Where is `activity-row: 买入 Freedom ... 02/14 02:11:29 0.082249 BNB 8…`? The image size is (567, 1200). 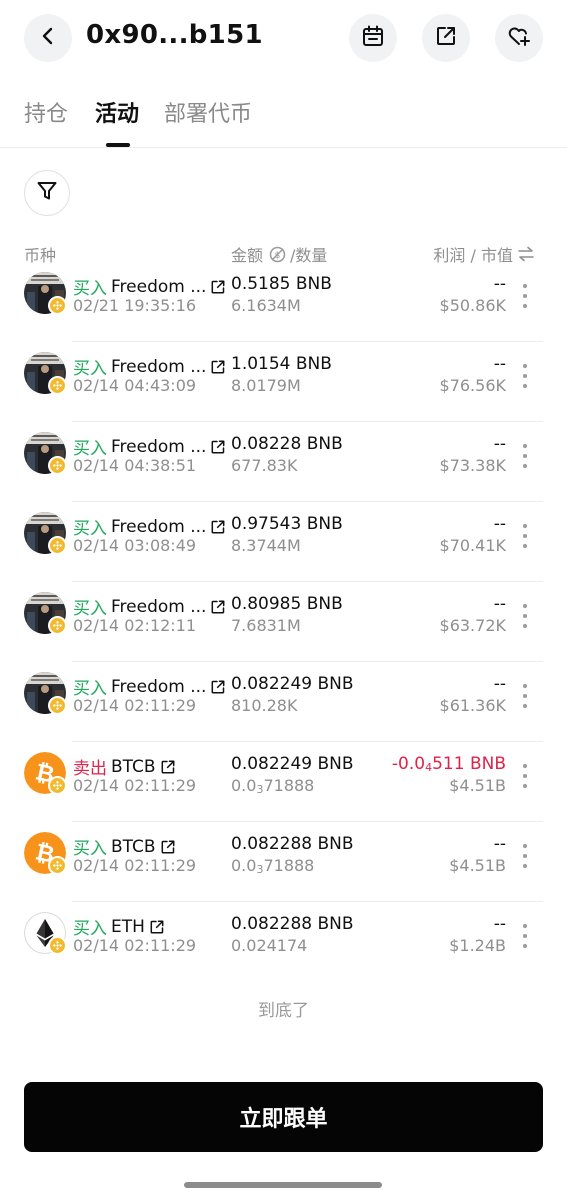
activity-row: 买入 Freedom ... 02/14 02:11:29 0.082249 BNB 8… is located at coordinates (283, 702).